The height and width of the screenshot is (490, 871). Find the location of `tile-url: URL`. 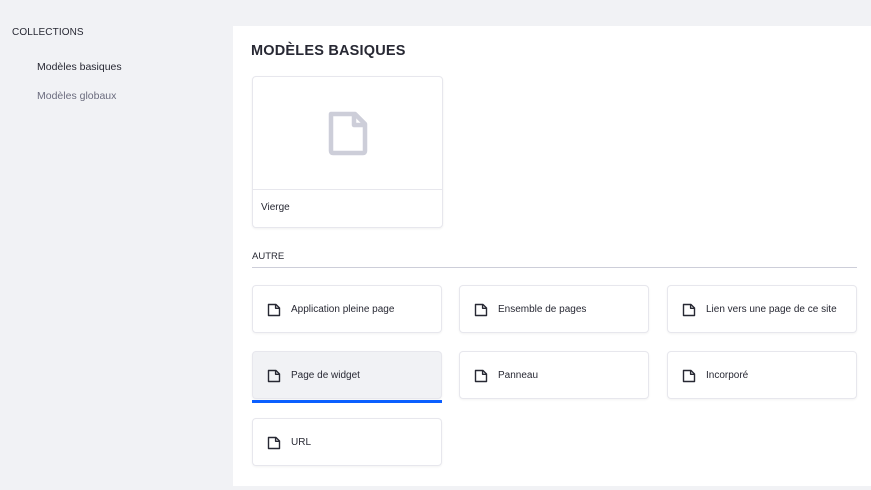

tile-url: URL is located at coordinates (347, 442).